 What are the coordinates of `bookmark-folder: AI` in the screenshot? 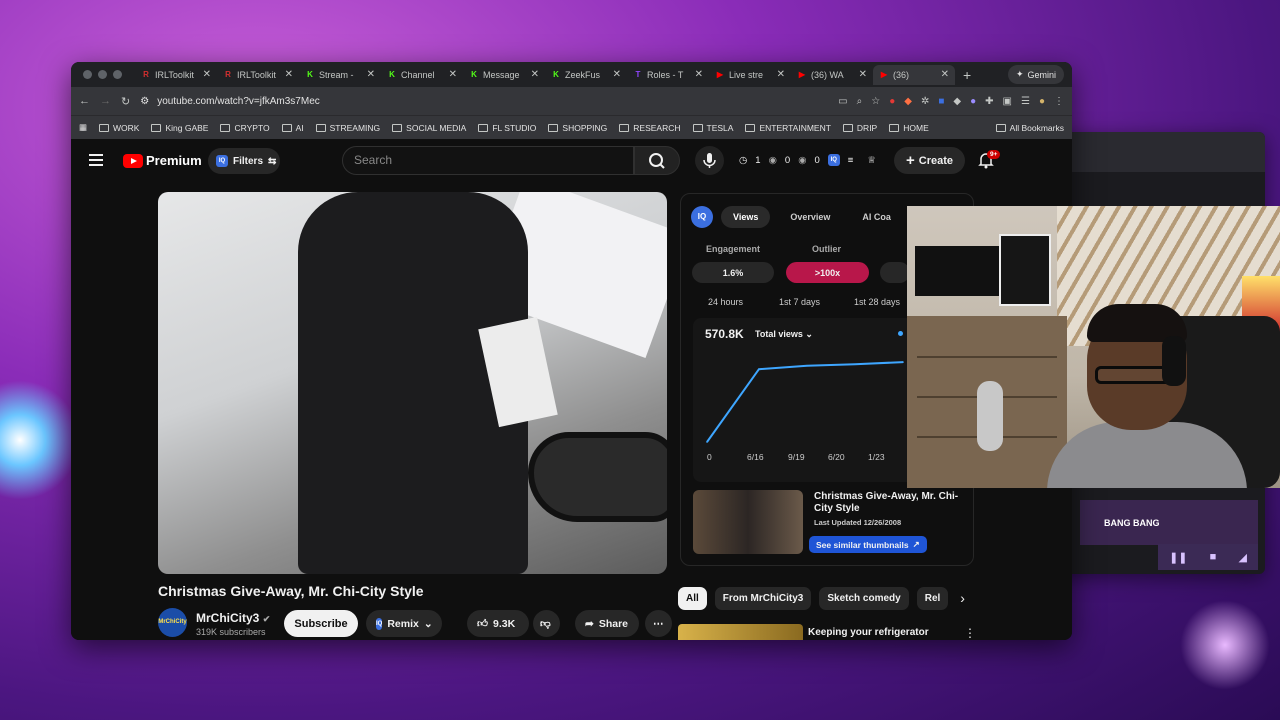 It's located at (292, 128).